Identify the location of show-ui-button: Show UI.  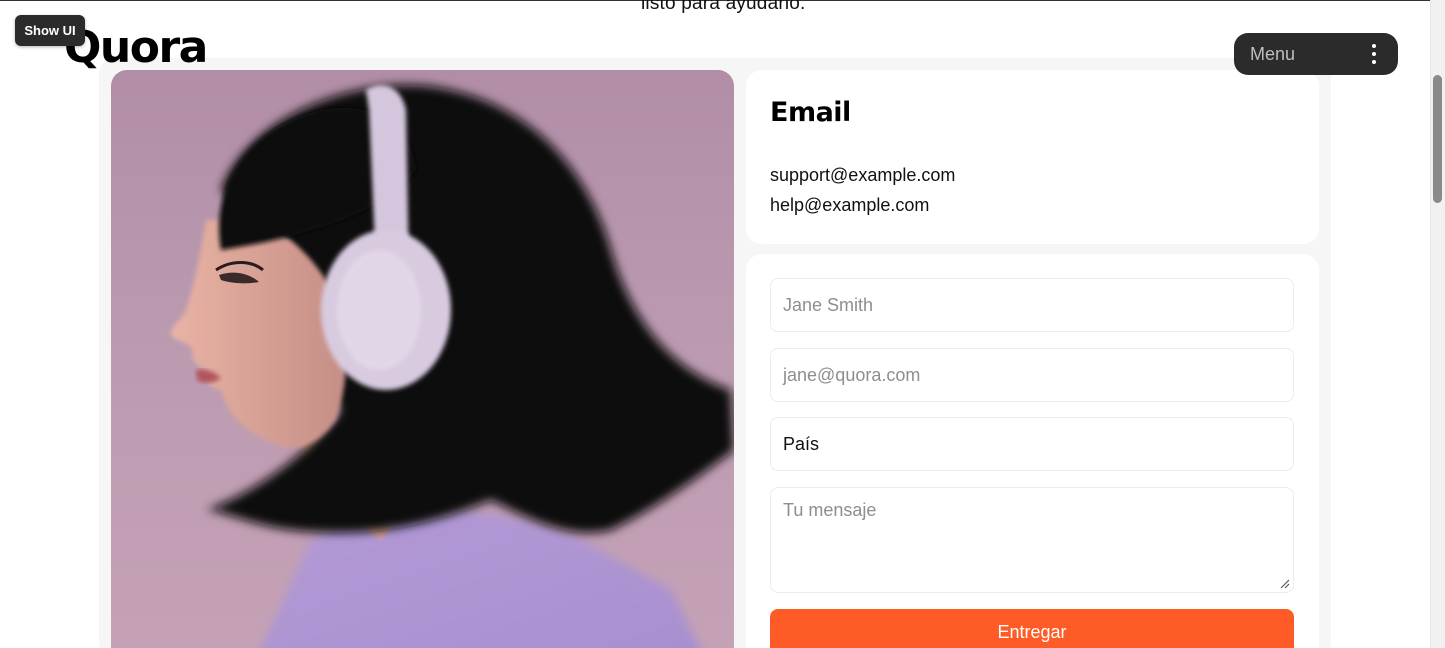
(50, 30).